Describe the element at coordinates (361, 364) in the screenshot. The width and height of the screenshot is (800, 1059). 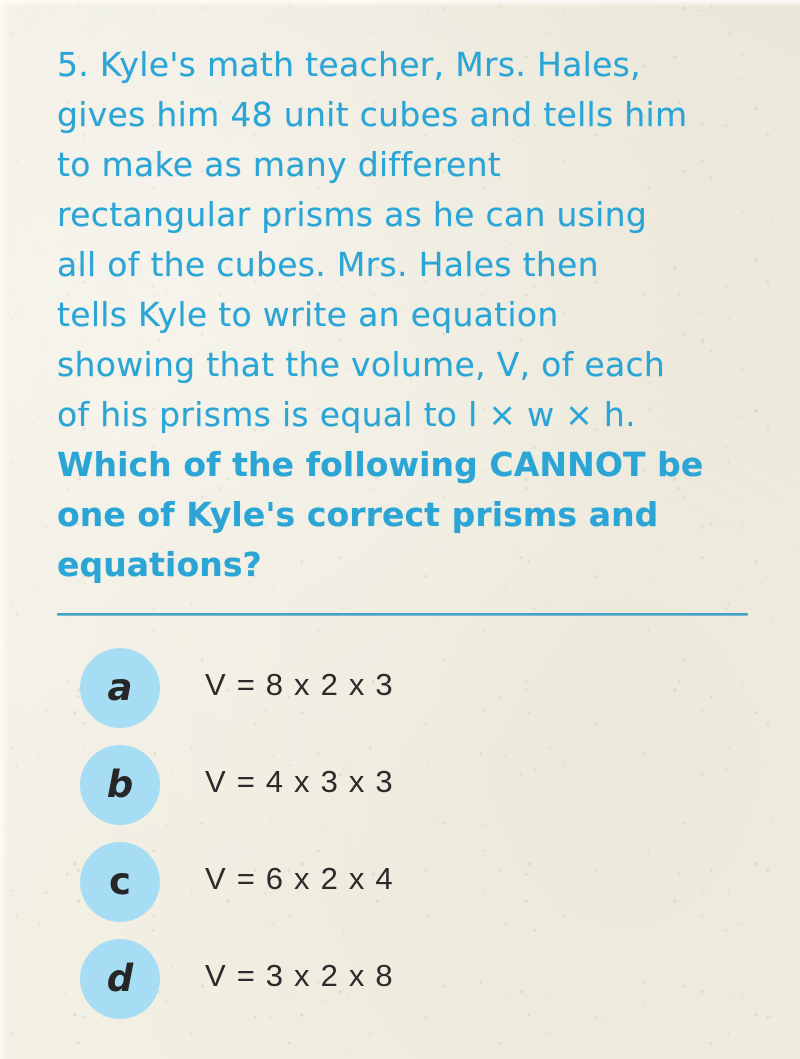
I see `question-line-7: showing that the volume, V, of each` at that location.